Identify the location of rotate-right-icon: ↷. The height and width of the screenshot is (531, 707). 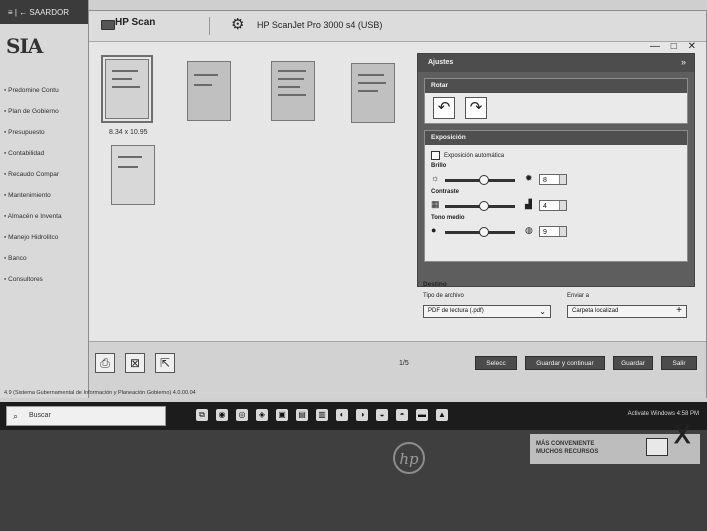
(476, 108).